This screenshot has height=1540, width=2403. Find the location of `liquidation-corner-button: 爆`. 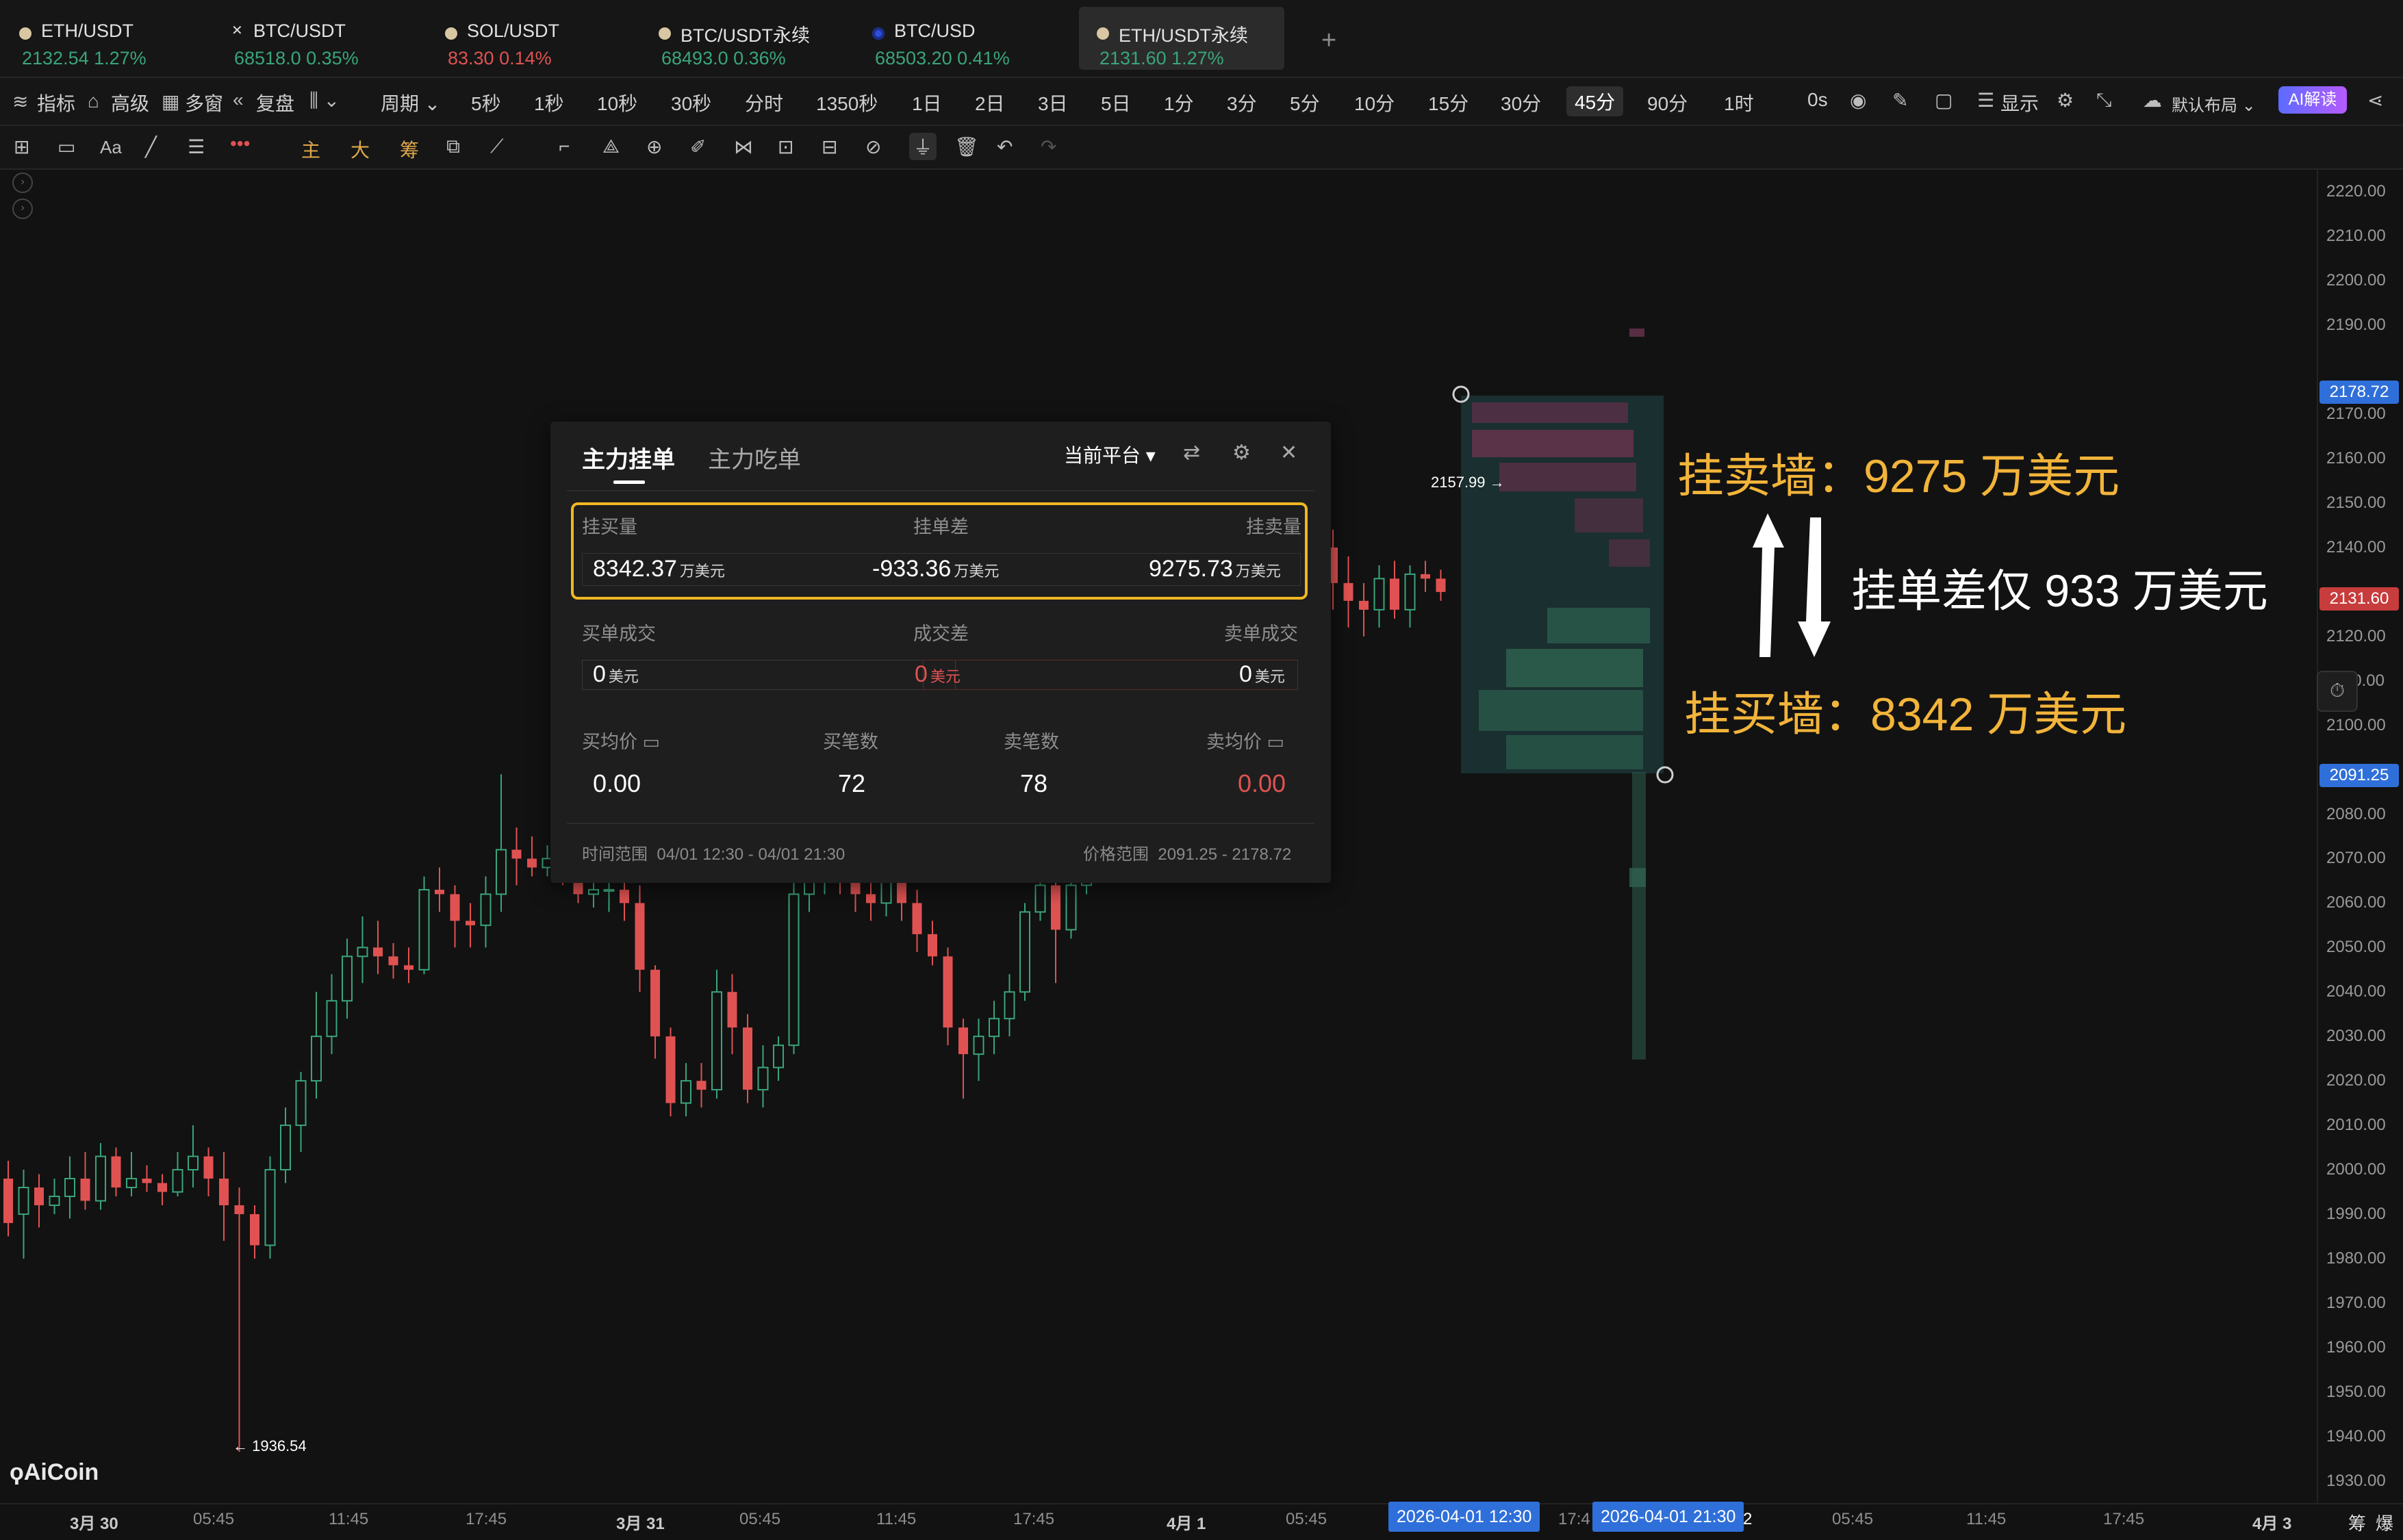

liquidation-corner-button: 爆 is located at coordinates (2384, 1523).